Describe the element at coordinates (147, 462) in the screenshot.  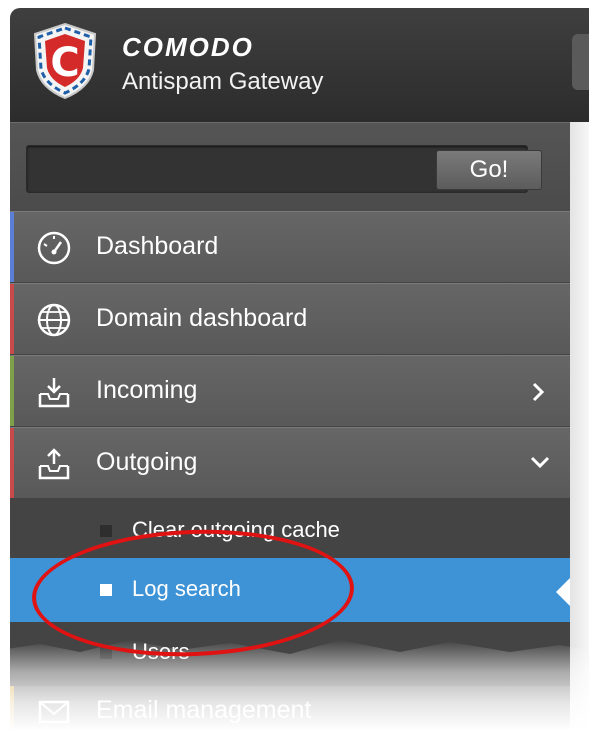
I see `menu-label: Outgoing` at that location.